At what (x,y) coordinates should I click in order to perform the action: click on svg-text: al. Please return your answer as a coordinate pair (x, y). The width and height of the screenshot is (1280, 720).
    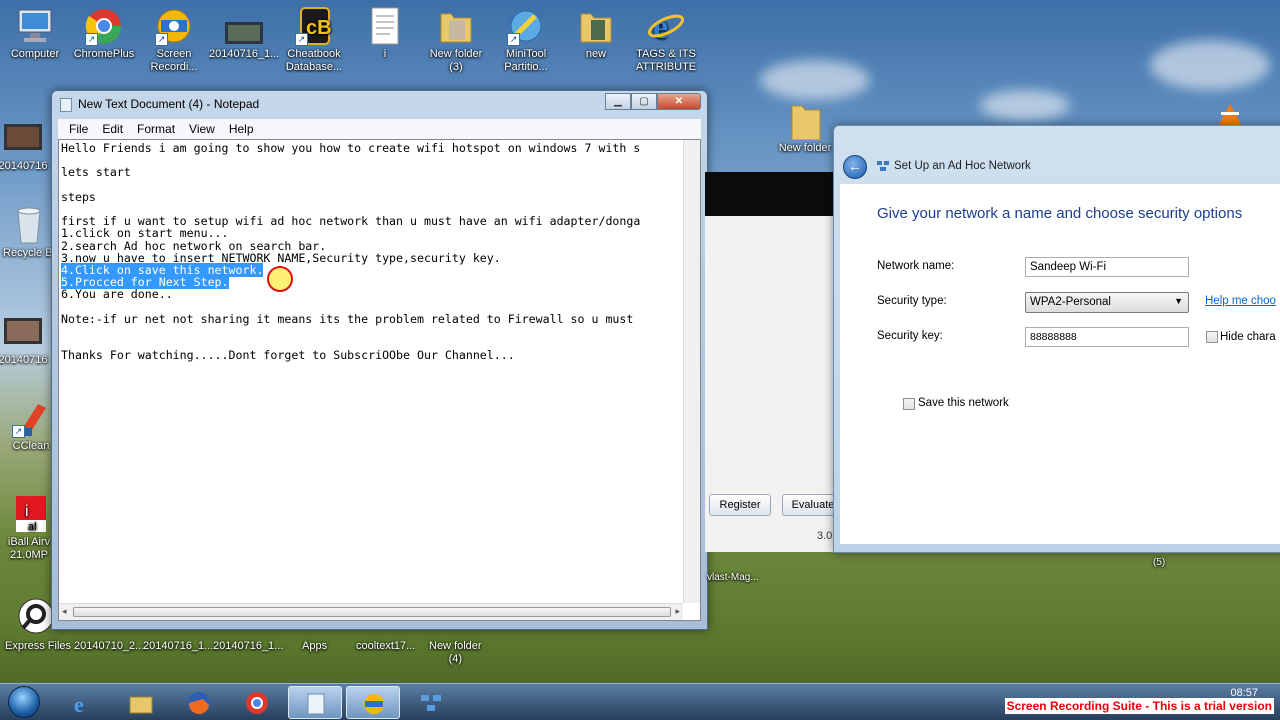
    Looking at the image, I should click on (32, 527).